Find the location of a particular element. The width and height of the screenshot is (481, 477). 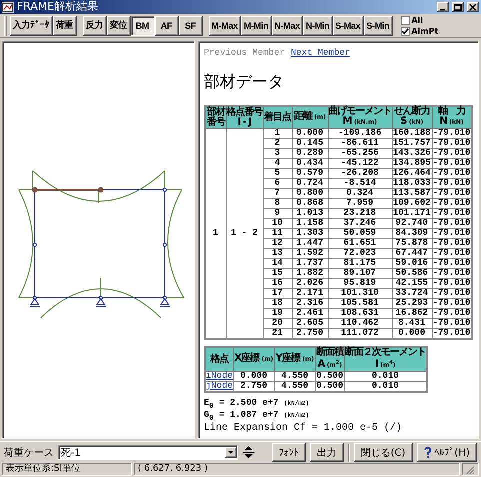

table-cell: 134.895 is located at coordinates (412, 163).